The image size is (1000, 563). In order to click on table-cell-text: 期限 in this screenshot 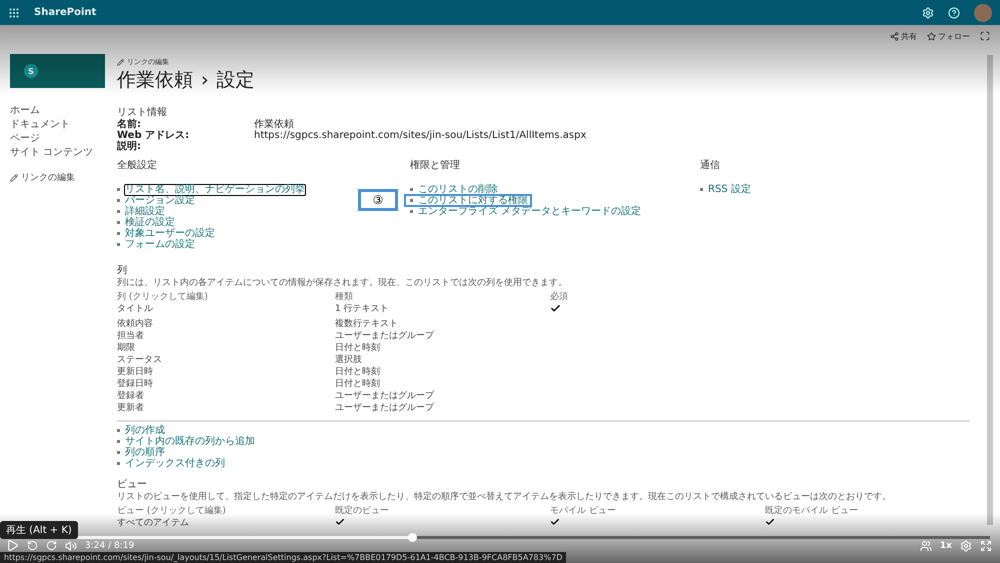, I will do `click(126, 348)`.